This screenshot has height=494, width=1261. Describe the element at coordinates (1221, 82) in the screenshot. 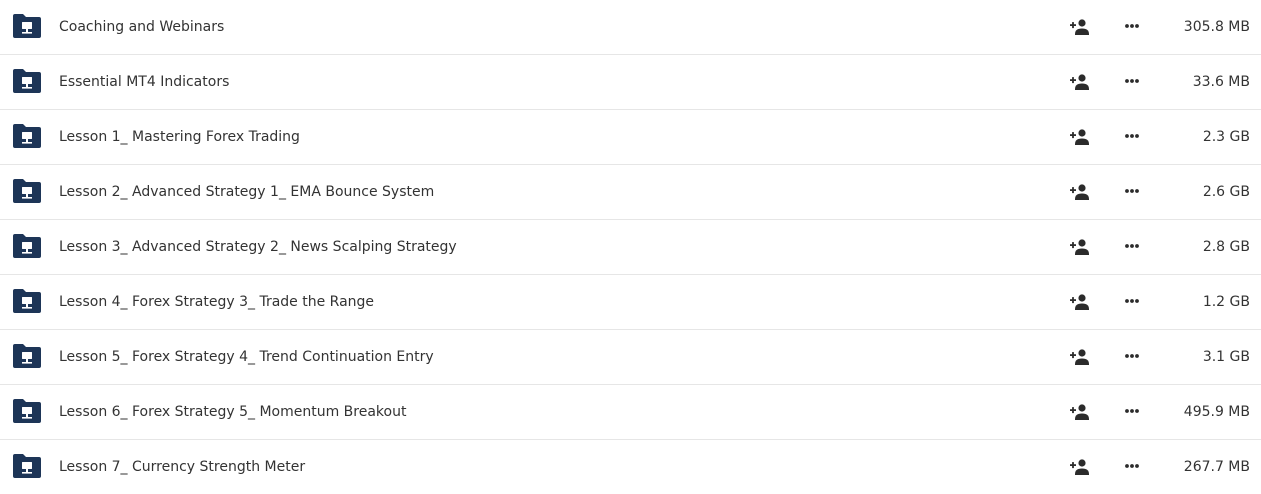

I see `folder-size: 33.6 MB` at that location.